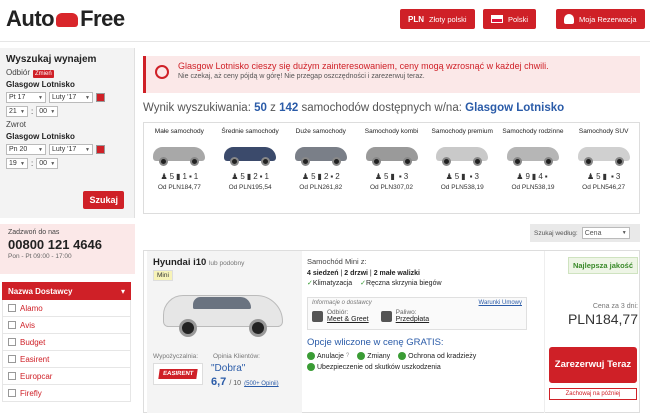  I want to click on return-day-select: Pn 20 ▼, so click(26, 149).